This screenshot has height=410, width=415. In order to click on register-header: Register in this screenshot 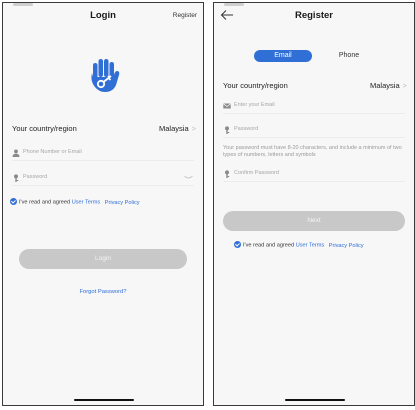, I will do `click(314, 17)`.